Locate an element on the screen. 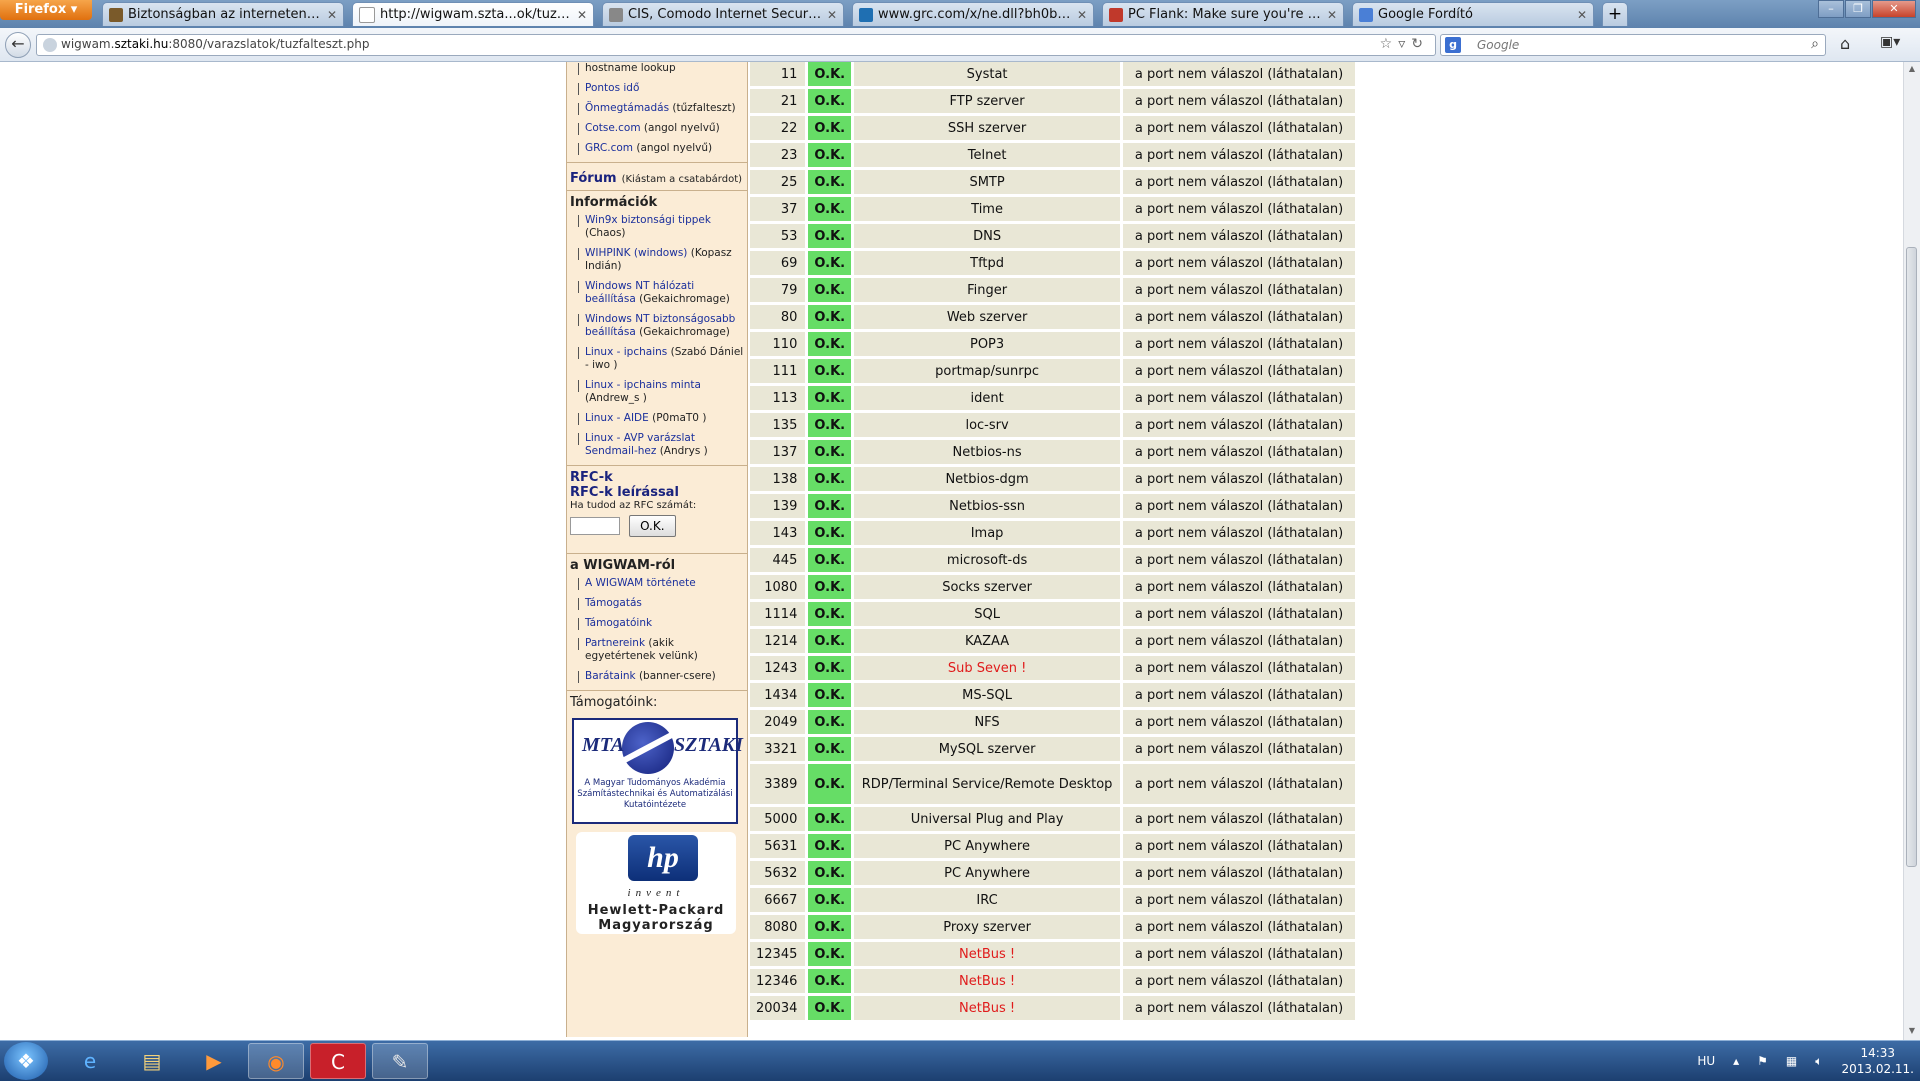 The image size is (1920, 1081). port-service: ident is located at coordinates (987, 398).